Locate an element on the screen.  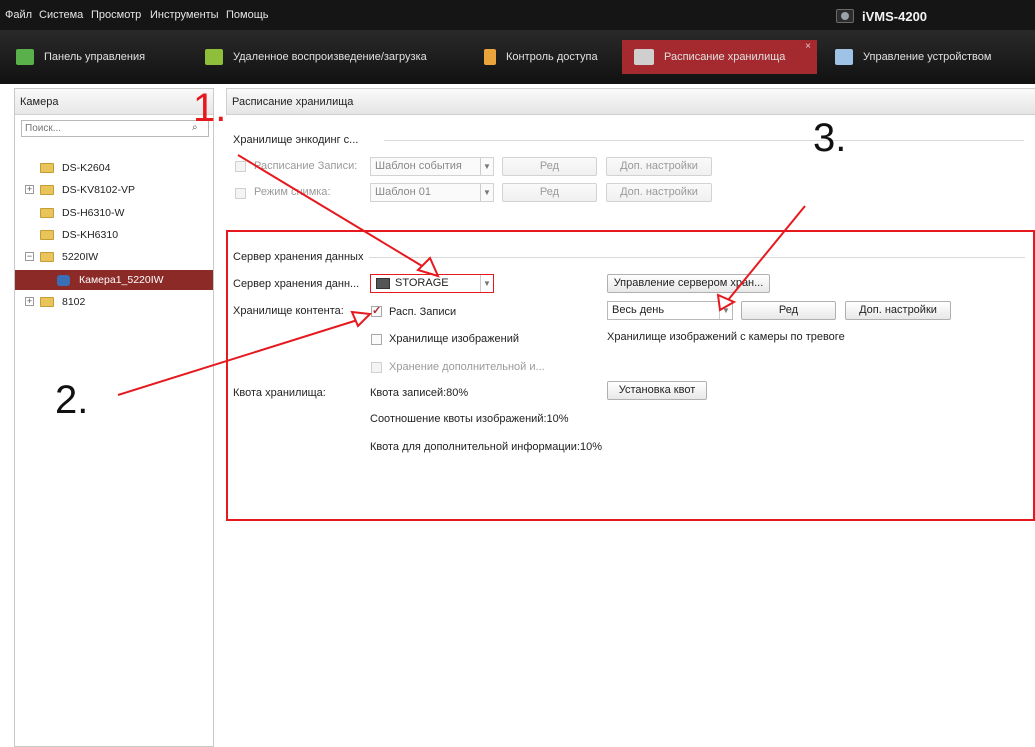
tab-label: Удаленное воспроизведение/загрузка is located at coordinates (330, 57).